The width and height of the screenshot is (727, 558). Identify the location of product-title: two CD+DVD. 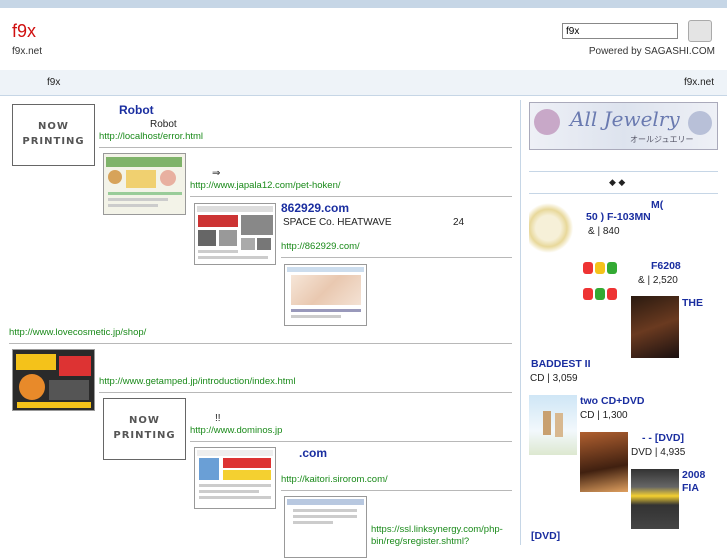
(612, 401).